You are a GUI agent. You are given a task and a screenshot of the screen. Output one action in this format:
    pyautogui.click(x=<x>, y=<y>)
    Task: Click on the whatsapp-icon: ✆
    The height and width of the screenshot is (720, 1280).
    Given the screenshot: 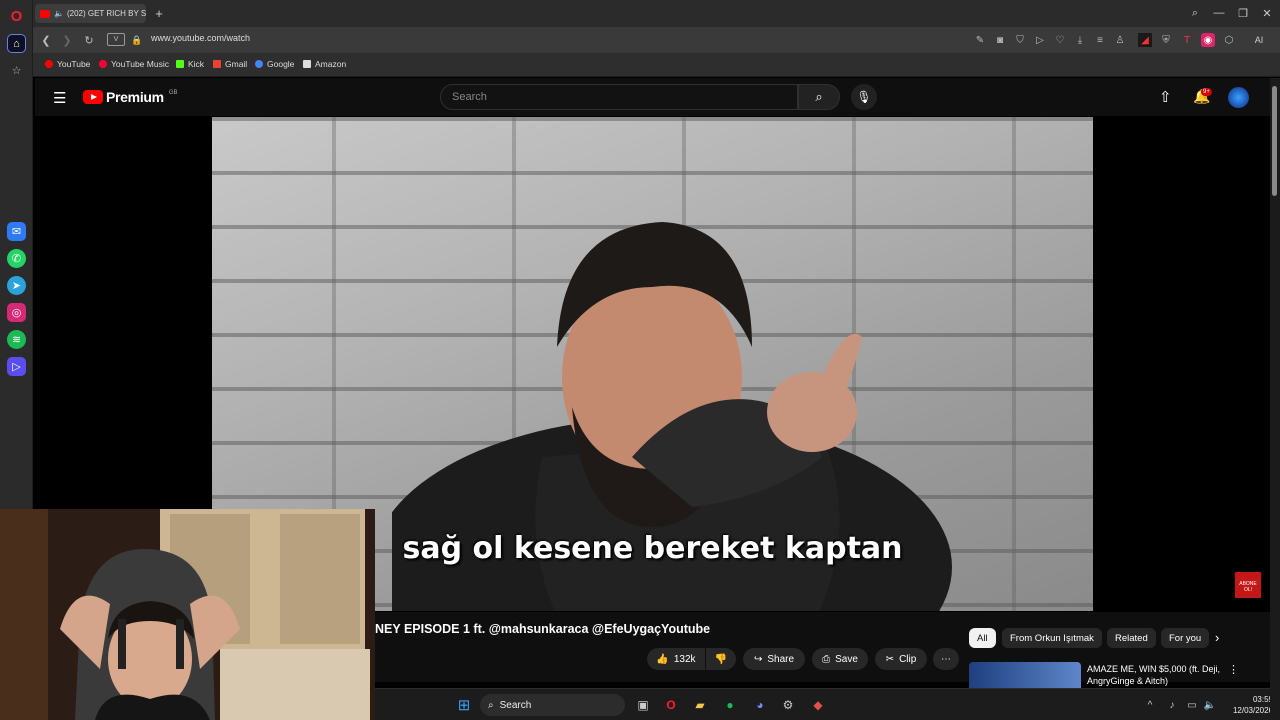 What is the action you would take?
    pyautogui.click(x=16, y=258)
    